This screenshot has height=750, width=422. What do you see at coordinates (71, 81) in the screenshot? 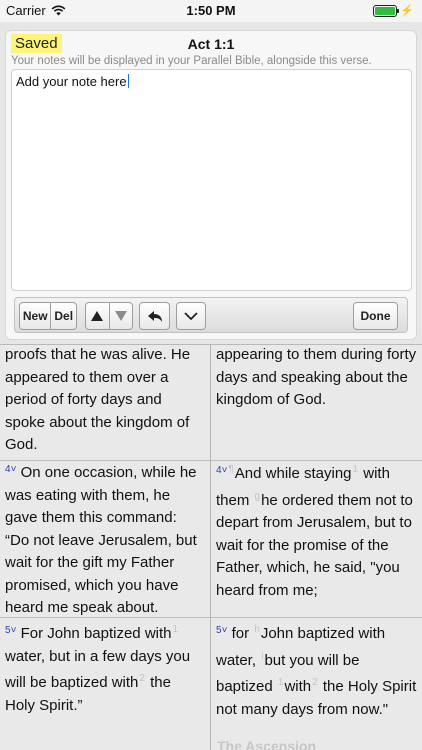
I see `note-text: Add your note here` at bounding box center [71, 81].